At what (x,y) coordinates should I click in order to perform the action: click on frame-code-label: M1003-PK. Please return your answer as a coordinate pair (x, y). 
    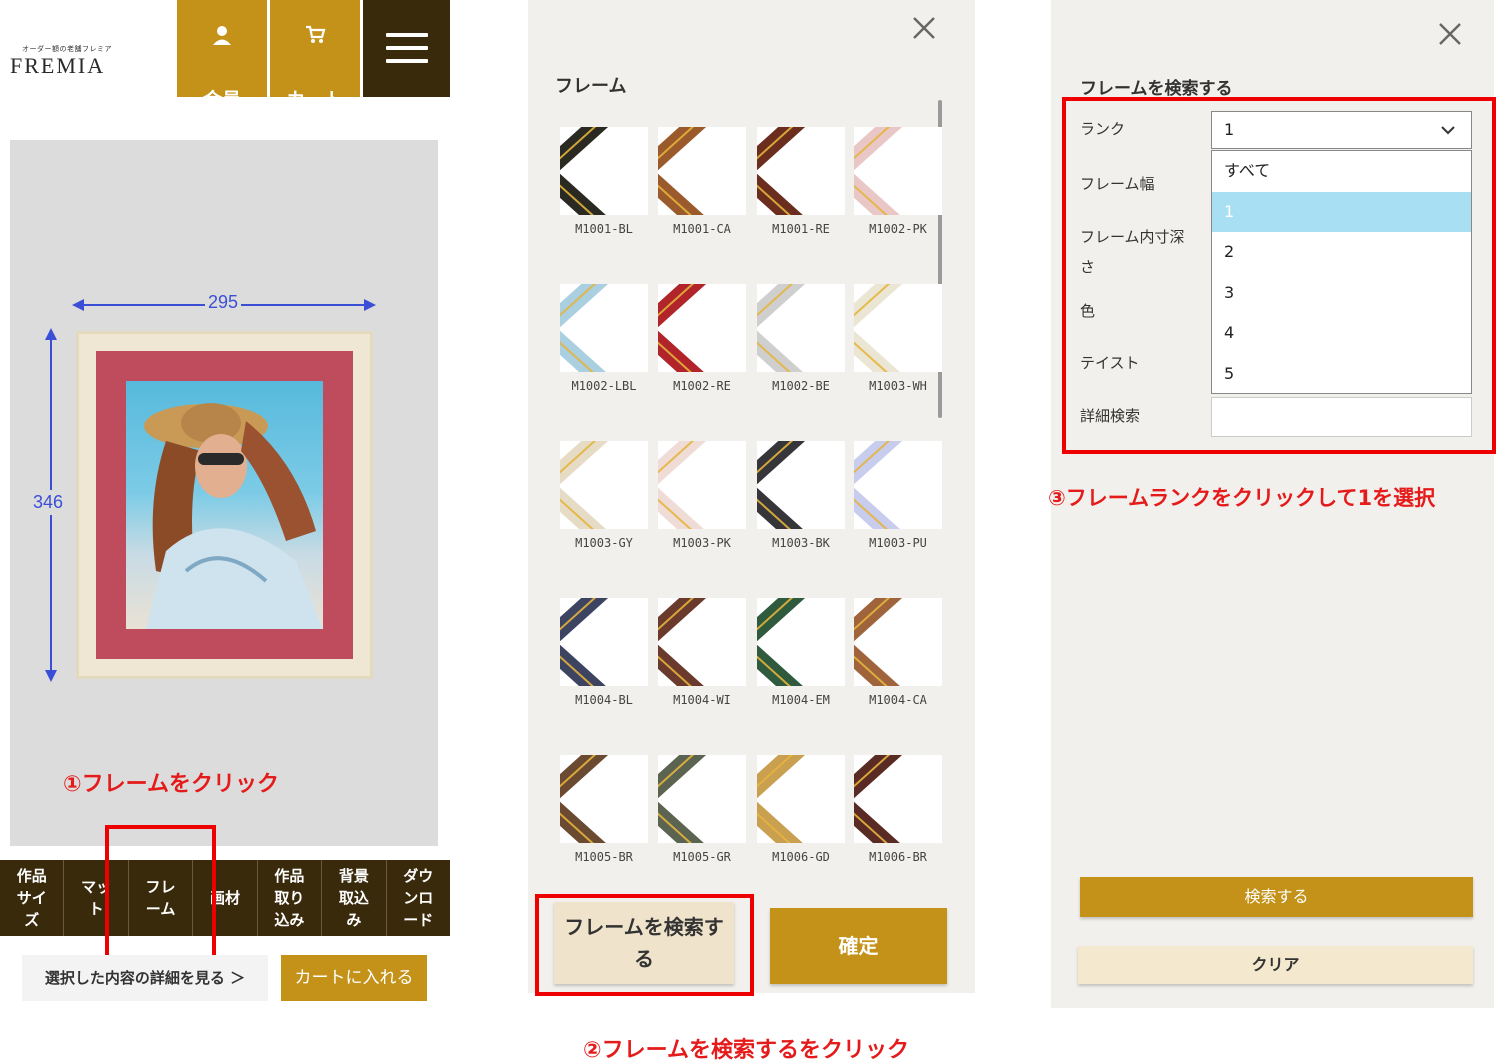
    Looking at the image, I should click on (702, 543).